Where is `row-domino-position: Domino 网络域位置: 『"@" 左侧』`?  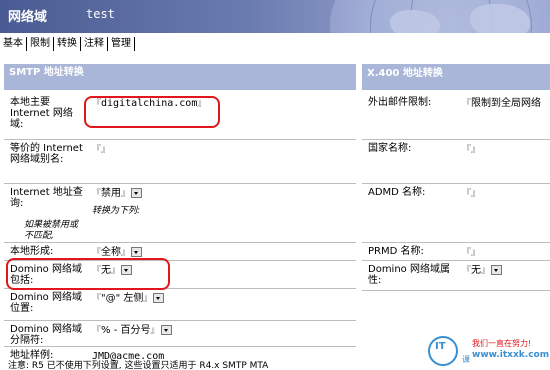
row-domino-position: Domino 网络域位置: 『"@" 左侧』 is located at coordinates (180, 305).